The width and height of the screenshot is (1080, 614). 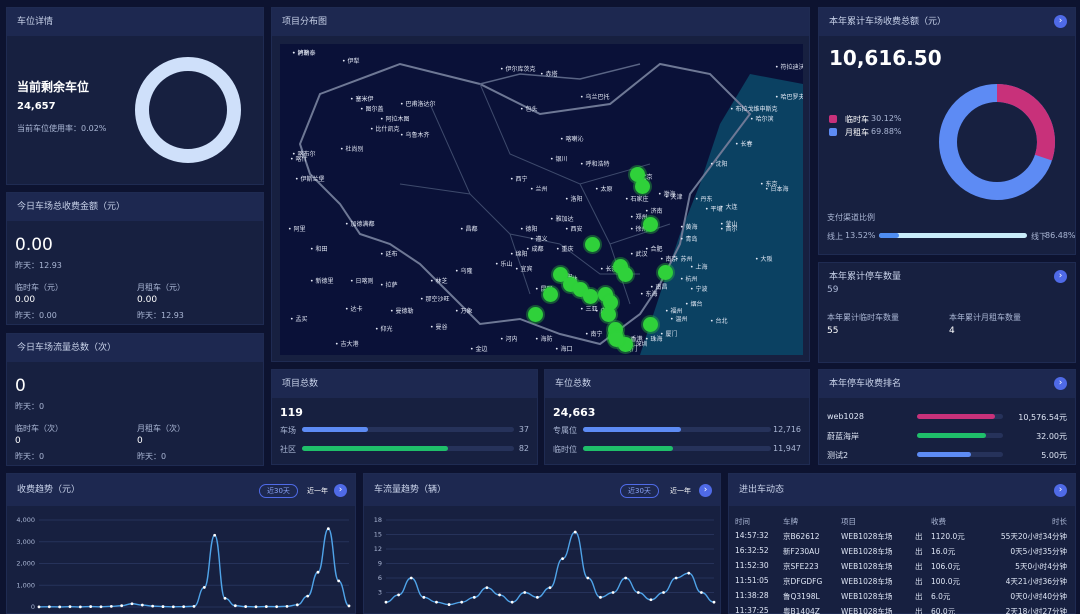 I want to click on map-city-label: • 杭州, so click(x=689, y=279).